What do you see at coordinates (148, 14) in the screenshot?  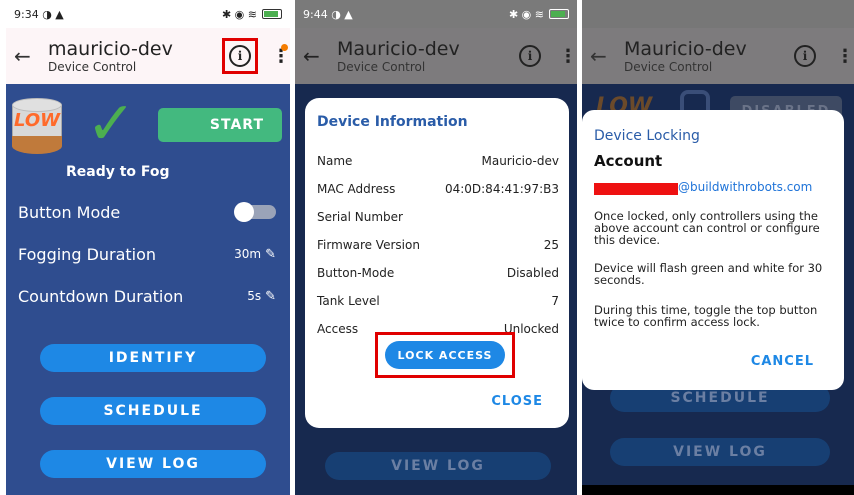 I see `status-bar: 9:34 ◑ ▲ ✱ ◉ ≋` at bounding box center [148, 14].